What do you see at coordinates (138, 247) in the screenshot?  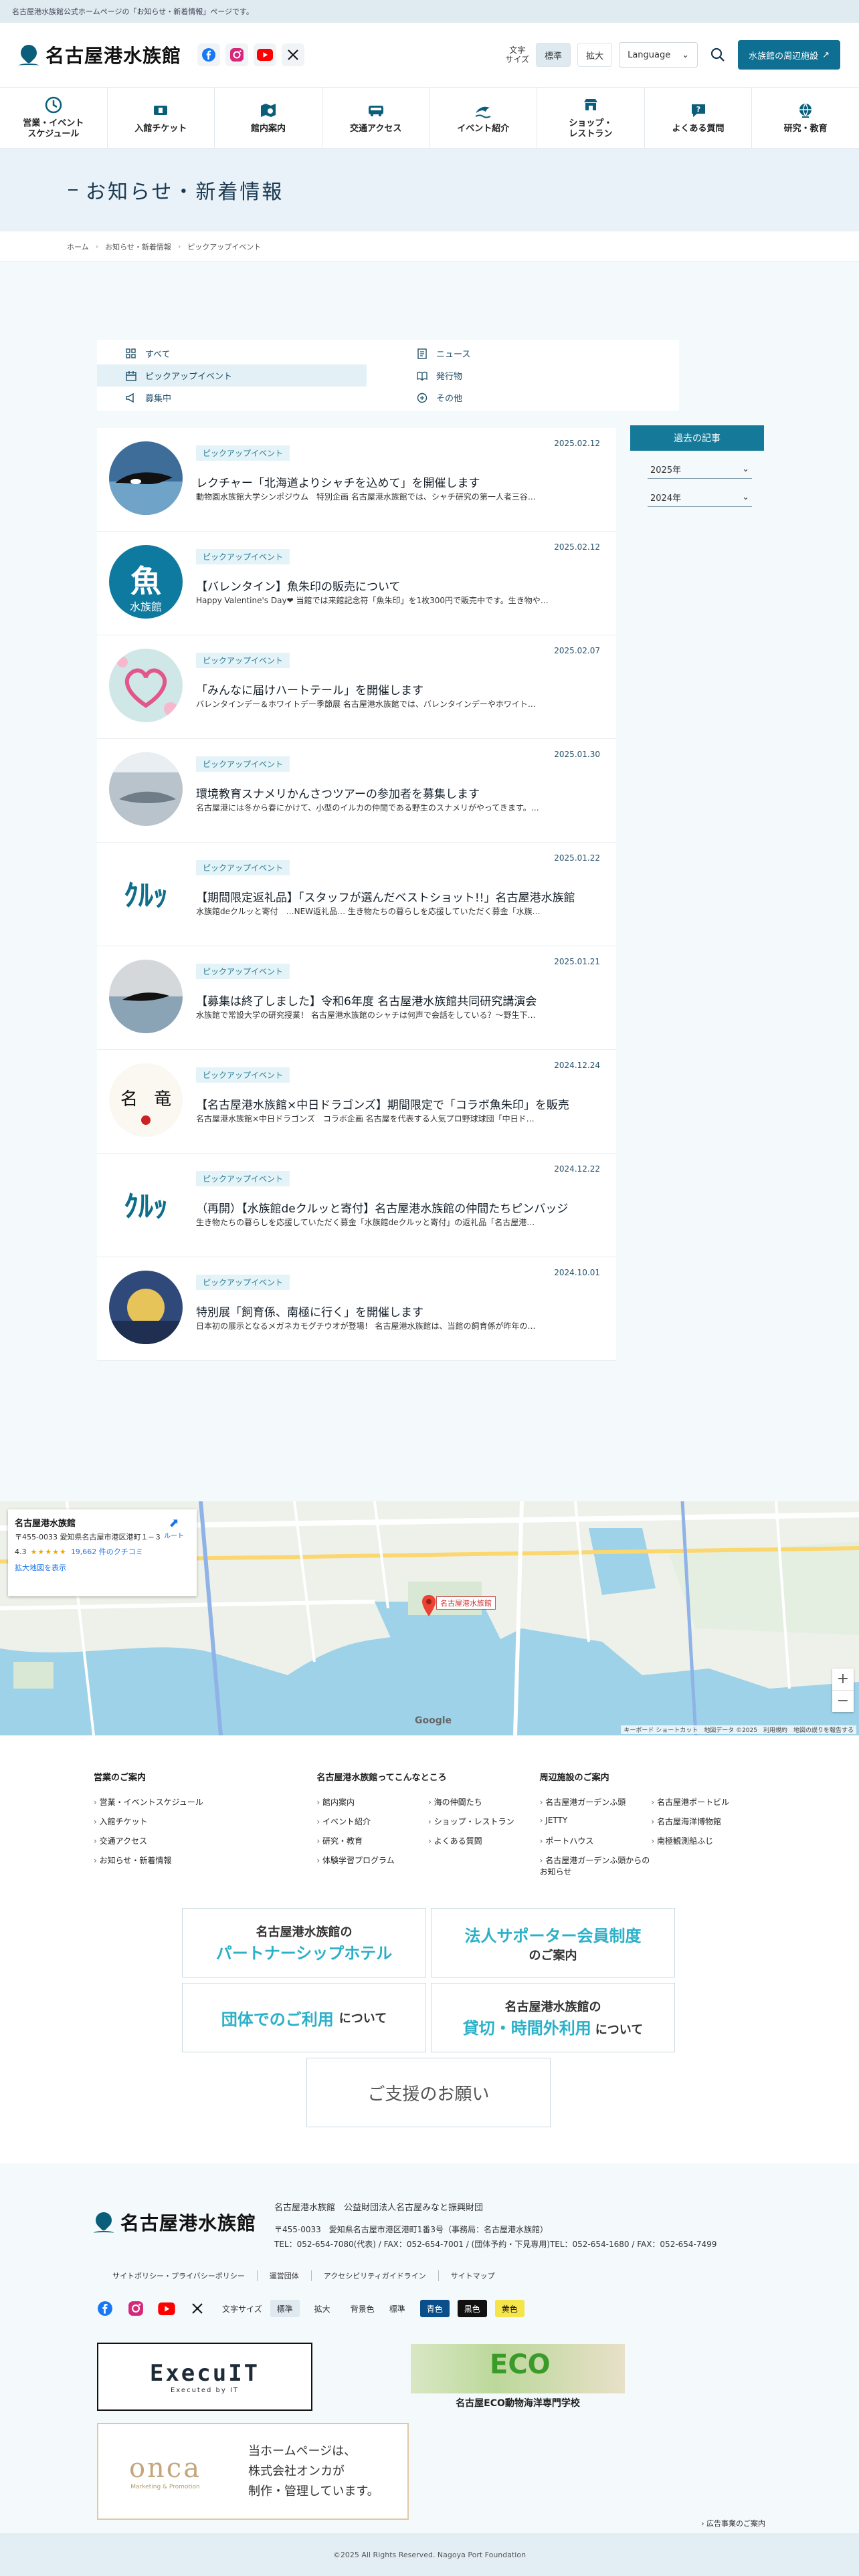 I see `breadcrumb-news: お知らせ・新着情報` at bounding box center [138, 247].